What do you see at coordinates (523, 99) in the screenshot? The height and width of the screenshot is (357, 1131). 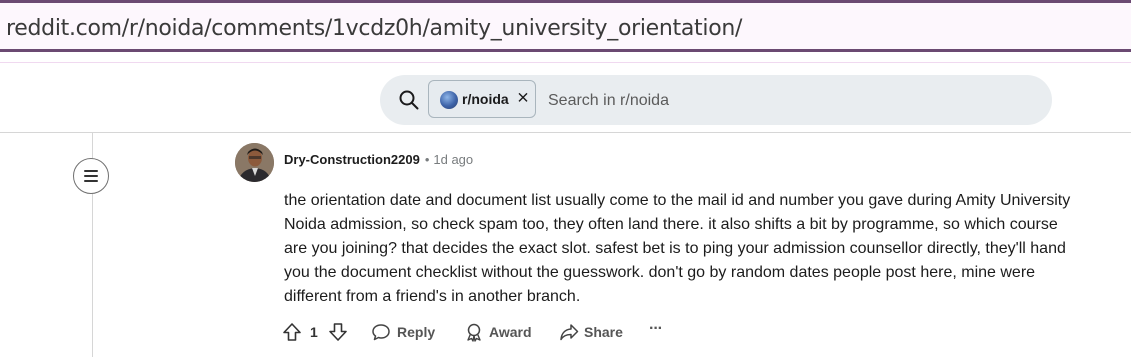 I see `close-icon` at bounding box center [523, 99].